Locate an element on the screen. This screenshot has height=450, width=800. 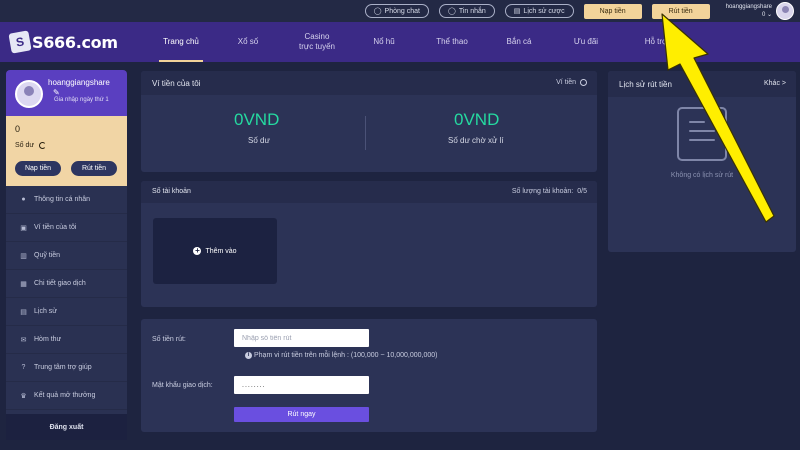
top-deposit-button: Nạp tiền is located at coordinates (612, 11).